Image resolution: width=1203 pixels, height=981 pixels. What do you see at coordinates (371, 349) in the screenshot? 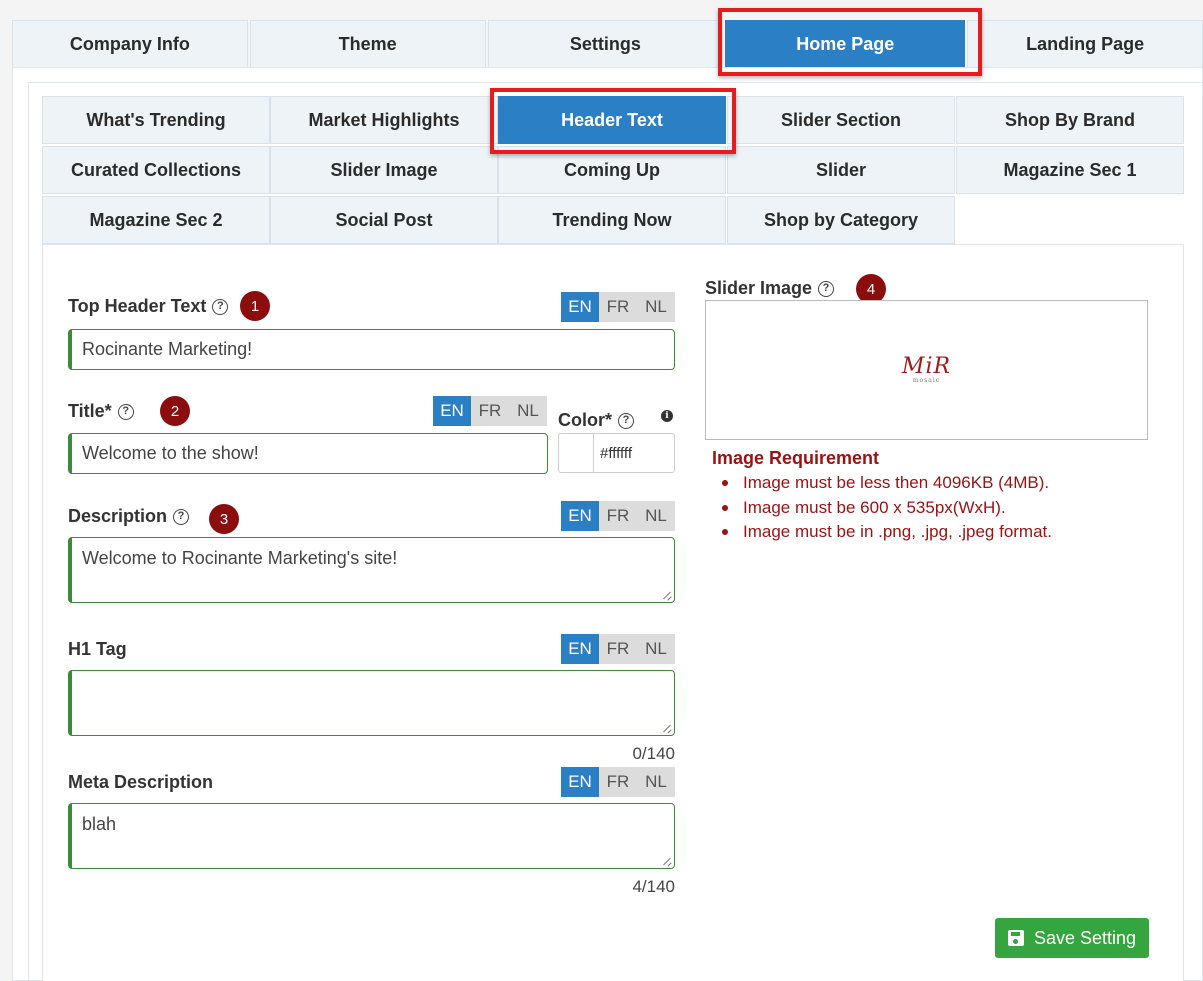
I see `top-header-input: Rocinante Marketing!` at bounding box center [371, 349].